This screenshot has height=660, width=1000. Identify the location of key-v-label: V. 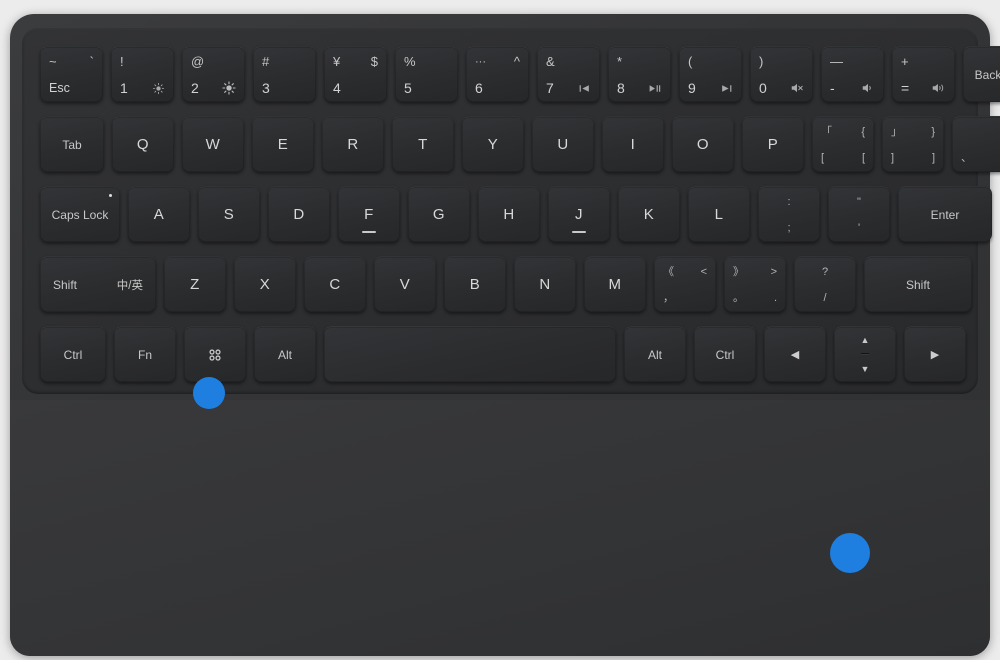
(405, 284).